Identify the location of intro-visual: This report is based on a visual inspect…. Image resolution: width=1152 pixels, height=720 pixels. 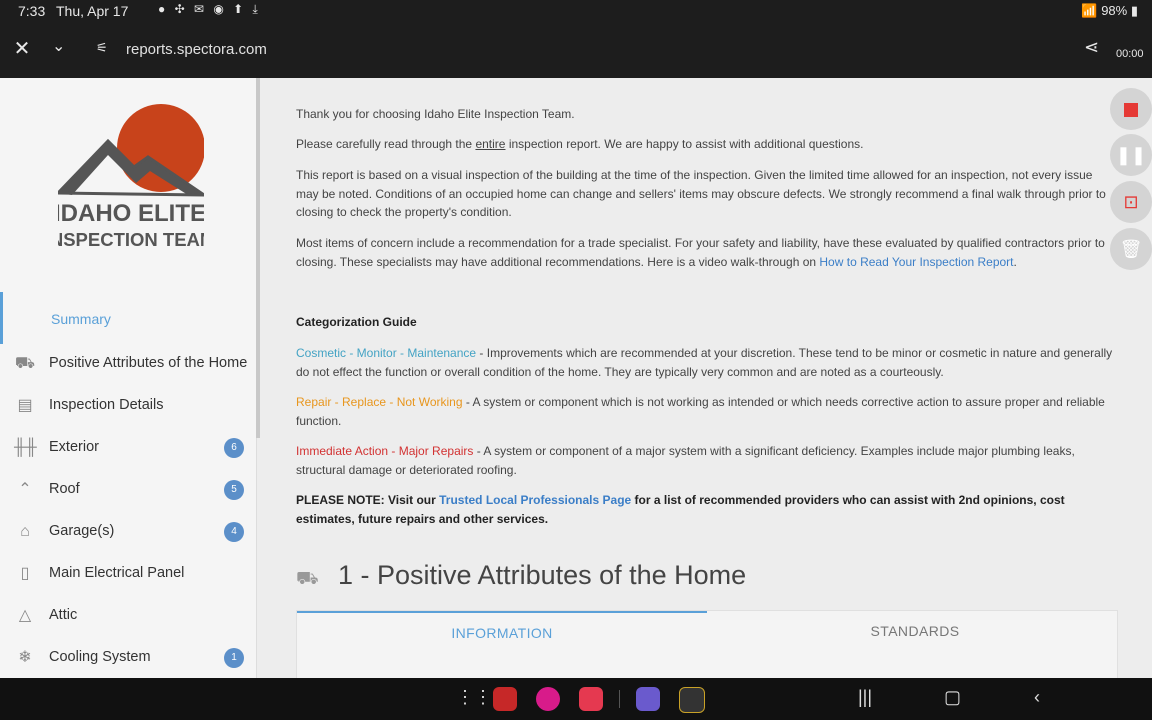
(701, 193).